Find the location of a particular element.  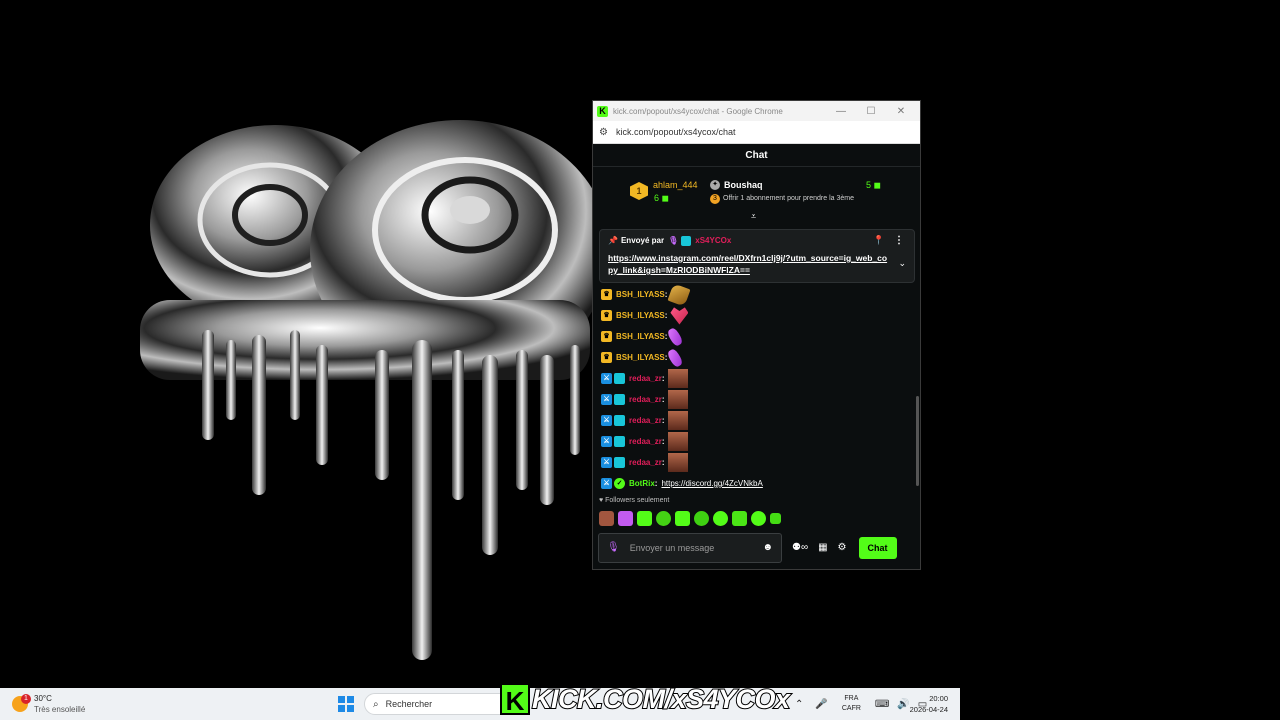

chat-message-bot: ⚔ ✓ BotRix: https://discord.gg/4ZcVNkbA is located at coordinates (751, 483).